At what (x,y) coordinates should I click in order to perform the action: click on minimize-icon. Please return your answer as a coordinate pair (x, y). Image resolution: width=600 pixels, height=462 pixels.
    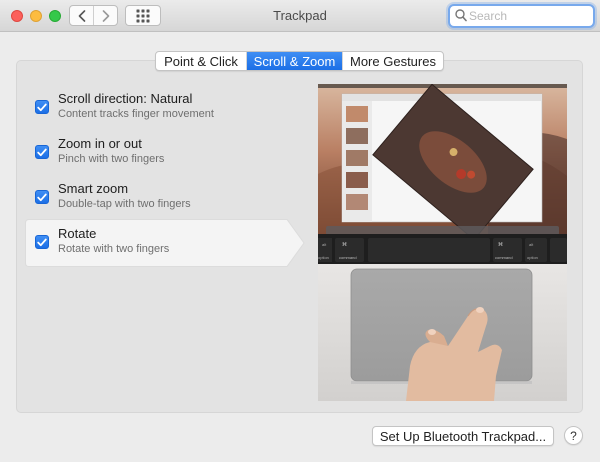
    Looking at the image, I should click on (36, 16).